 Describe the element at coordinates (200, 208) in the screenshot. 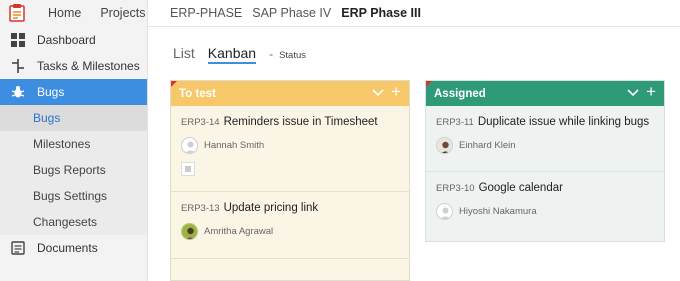

I see `card-id: ERP3-13` at that location.